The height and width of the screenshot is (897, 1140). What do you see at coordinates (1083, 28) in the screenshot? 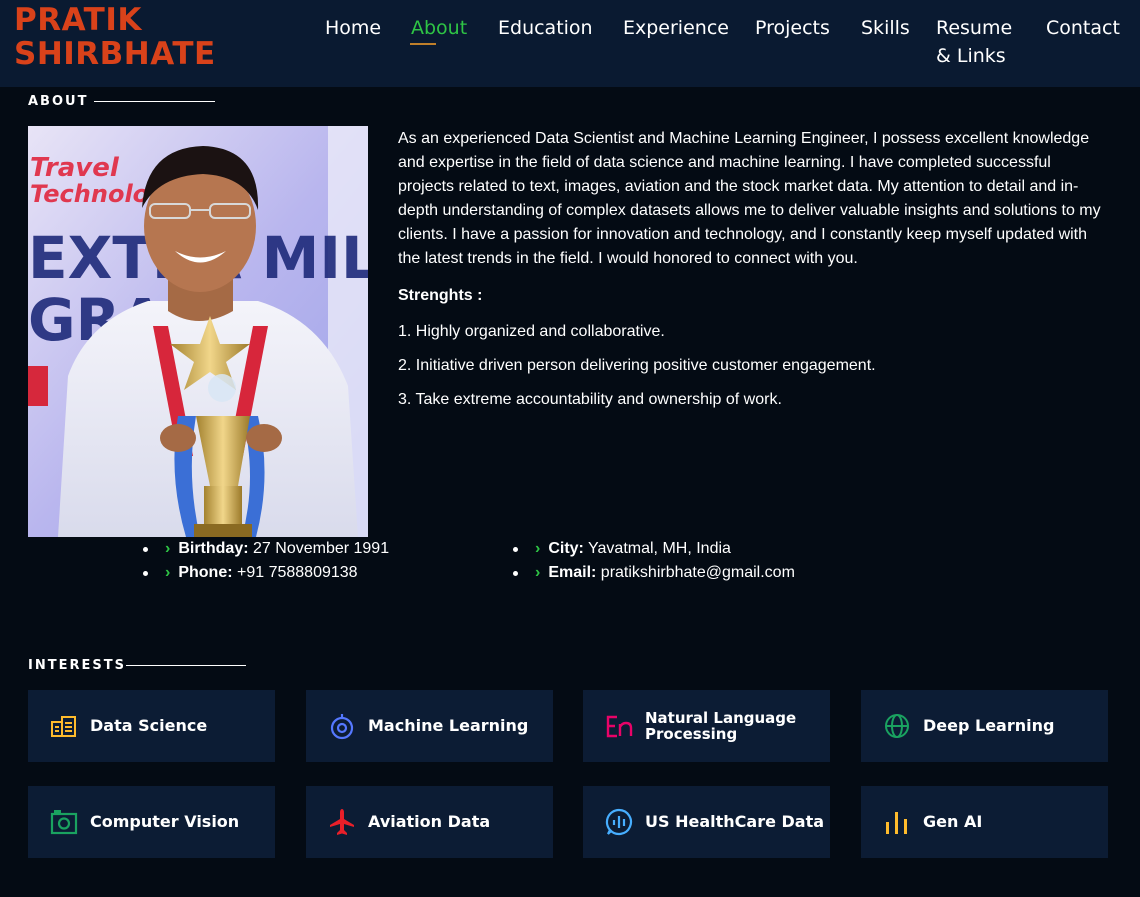
I see `nav-contact: Contact` at bounding box center [1083, 28].